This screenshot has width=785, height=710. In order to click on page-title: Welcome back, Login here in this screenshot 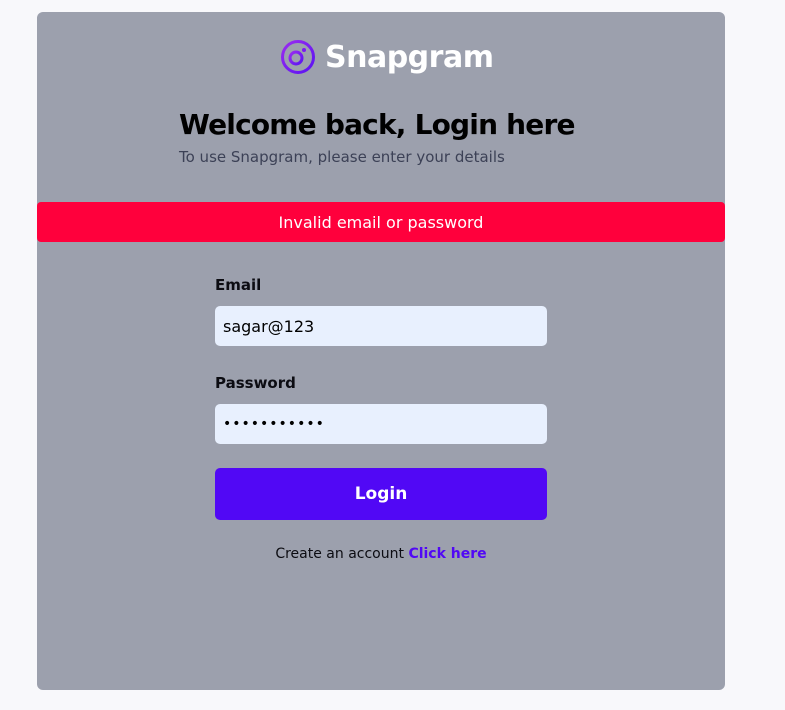, I will do `click(377, 124)`.